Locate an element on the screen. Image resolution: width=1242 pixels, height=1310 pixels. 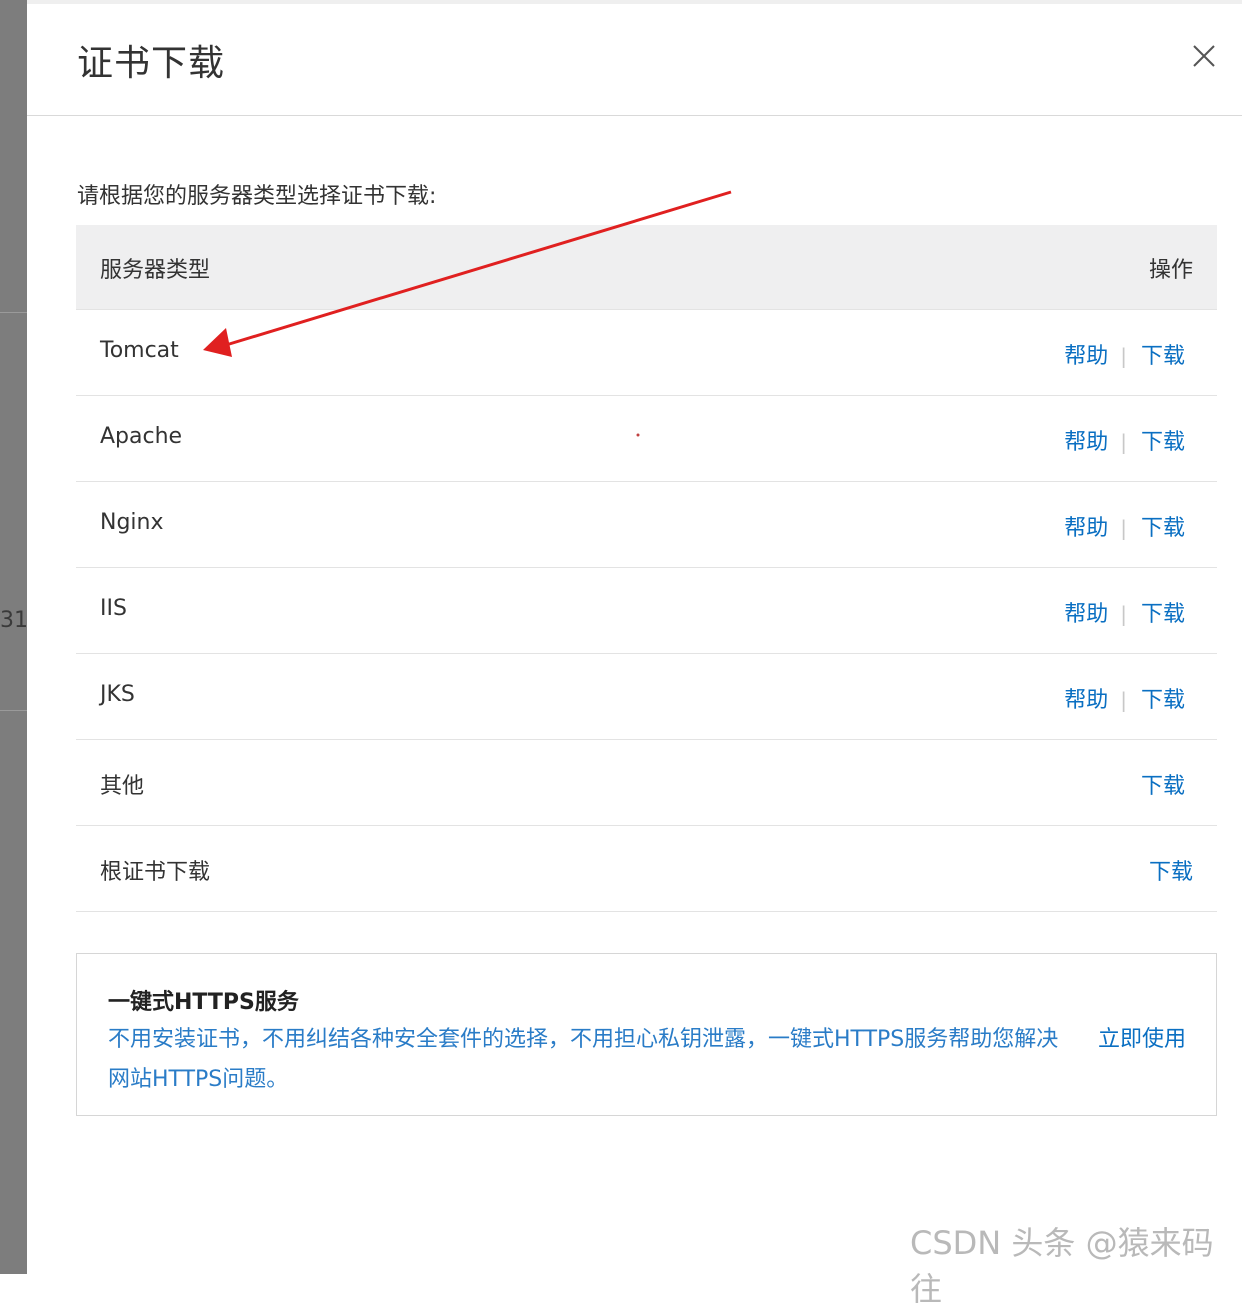
header-server-type: 服务器类型 is located at coordinates (155, 270).